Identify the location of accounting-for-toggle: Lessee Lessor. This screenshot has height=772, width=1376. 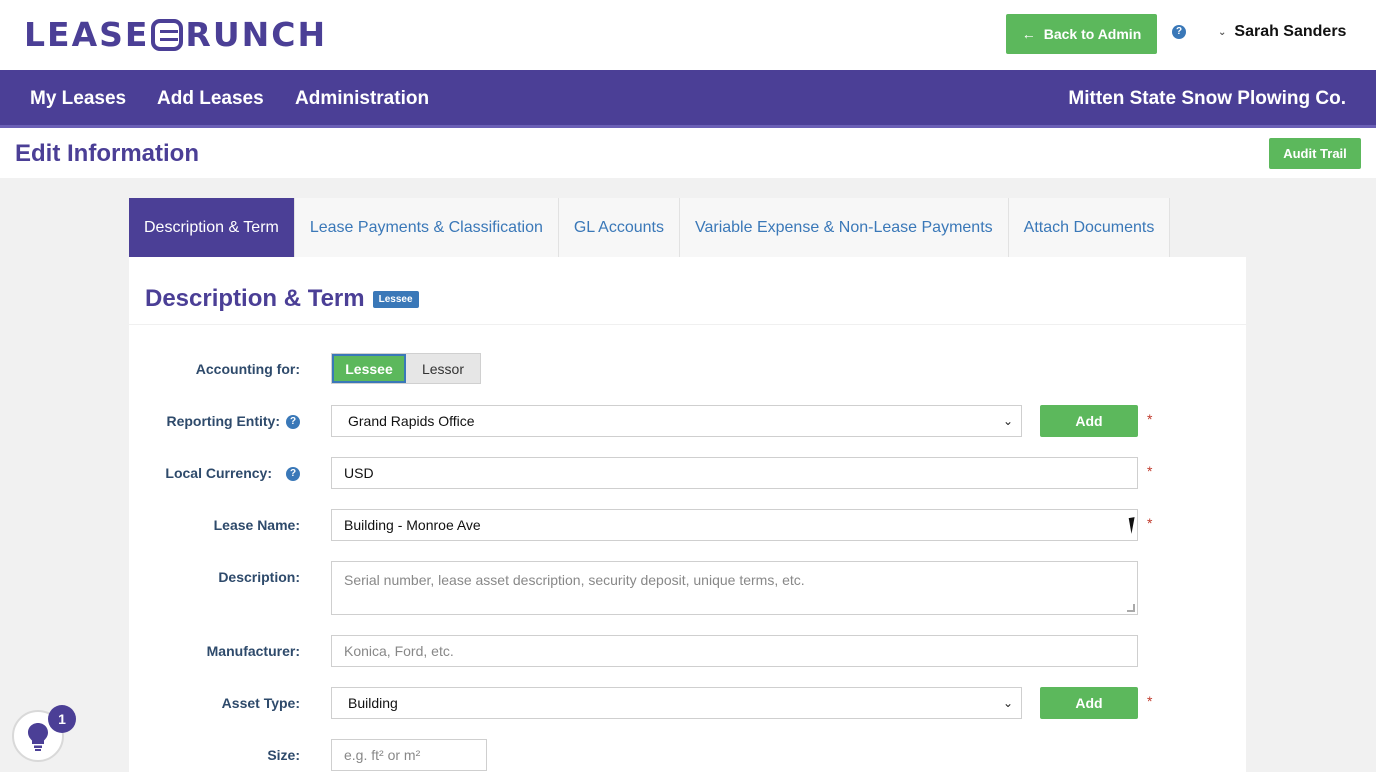
(406, 368).